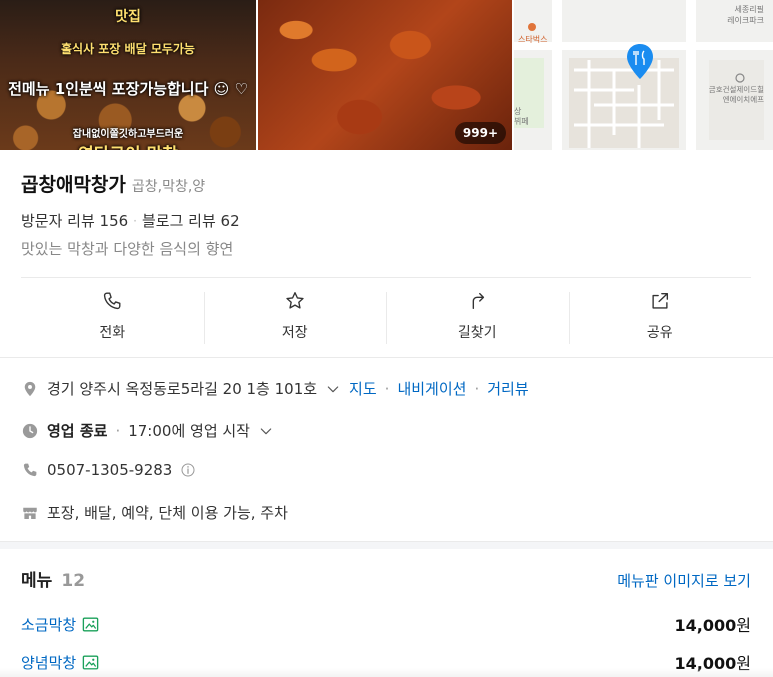  I want to click on photo-caption-3: 잡내없이쫄깃하고부드러운, so click(128, 134).